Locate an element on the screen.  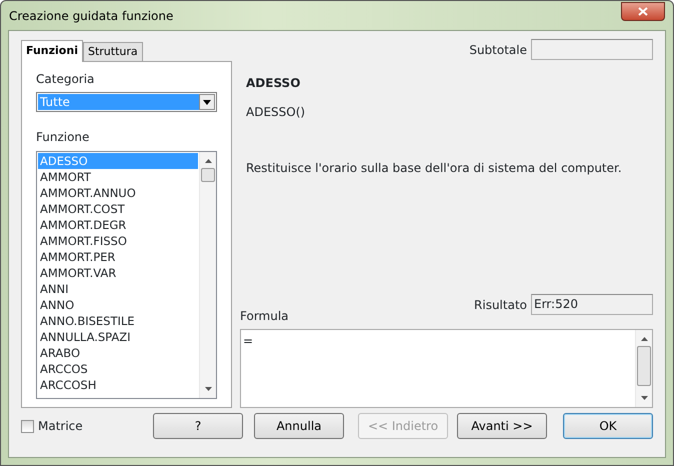
function-item: AMMORT.FISSO is located at coordinates (118, 241).